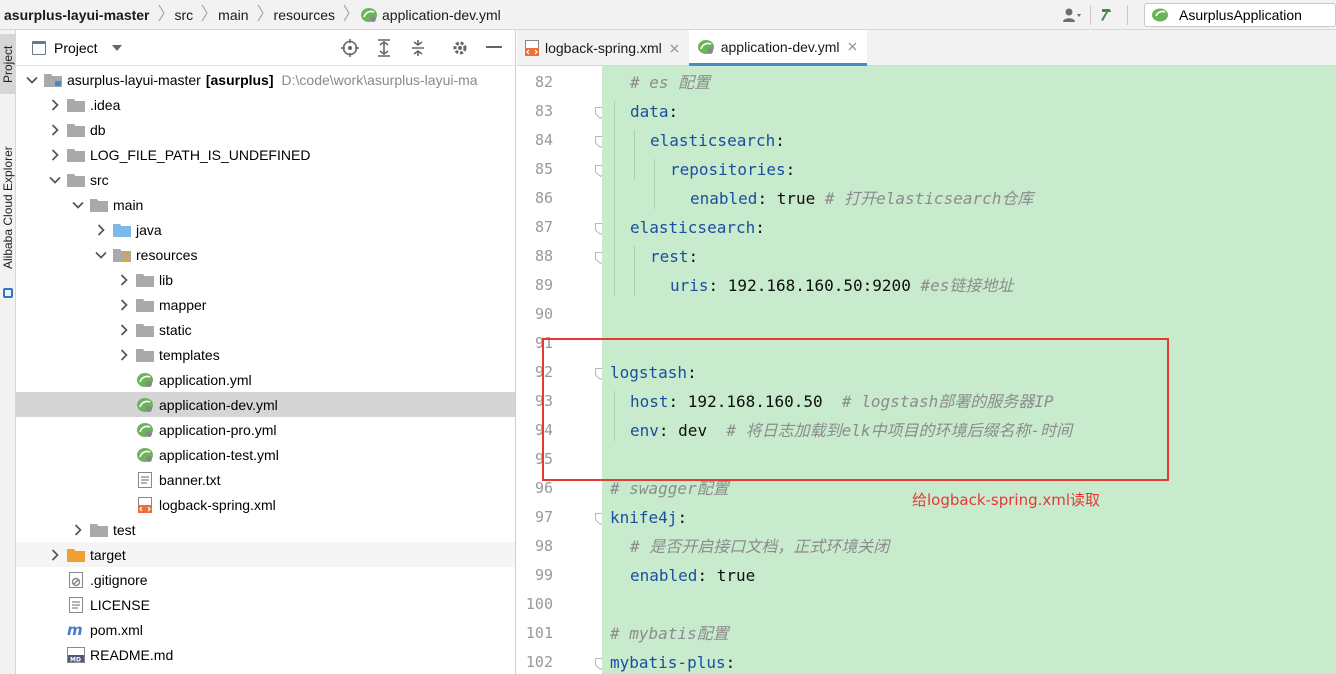 This screenshot has width=1336, height=674. Describe the element at coordinates (75, 15) in the screenshot. I see `breadcrumb-item: asurplus-layui-master` at that location.